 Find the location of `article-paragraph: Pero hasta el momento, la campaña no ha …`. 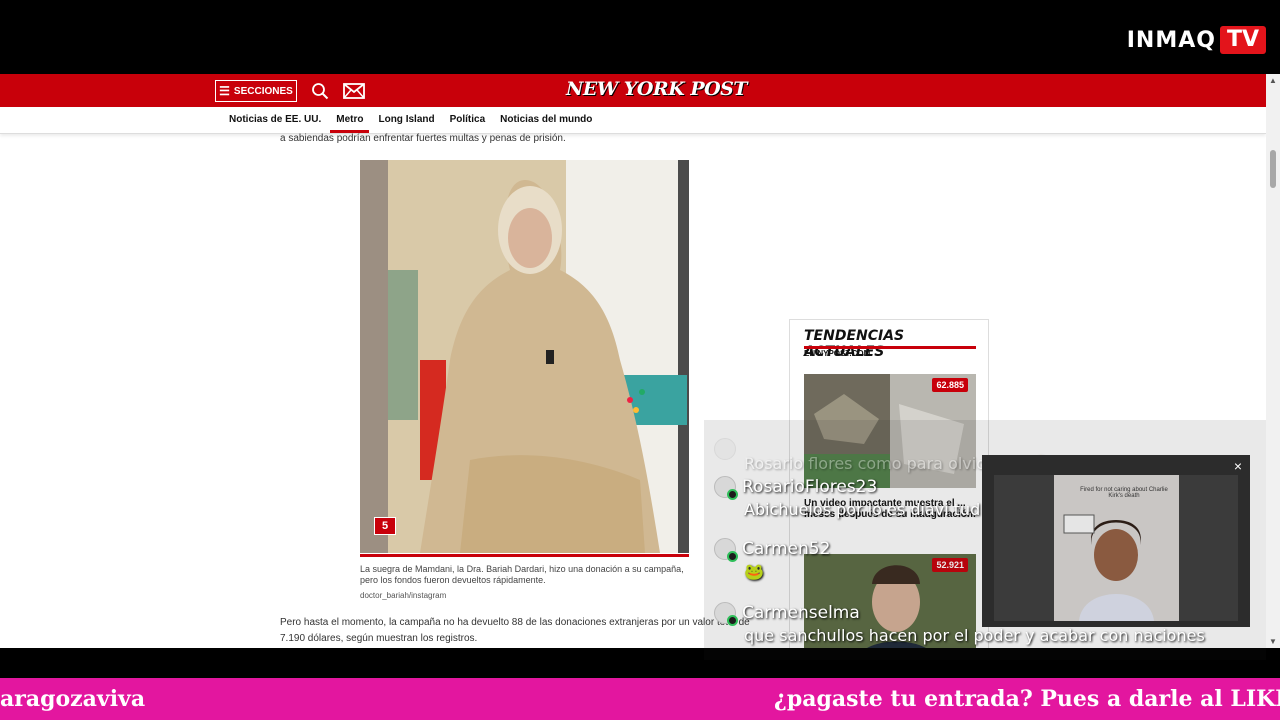

article-paragraph: Pero hasta el momento, la campaña no ha … is located at coordinates (515, 630).